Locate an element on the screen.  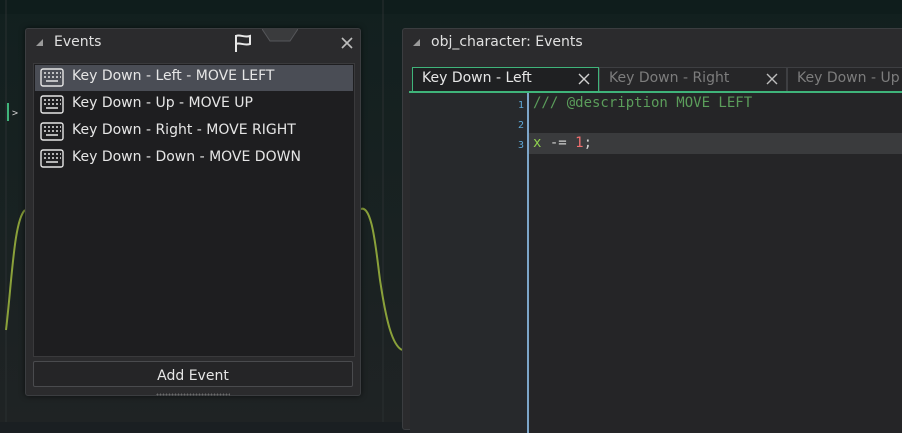
tab-key-down-right: Key Down - Right is located at coordinates (693, 79).